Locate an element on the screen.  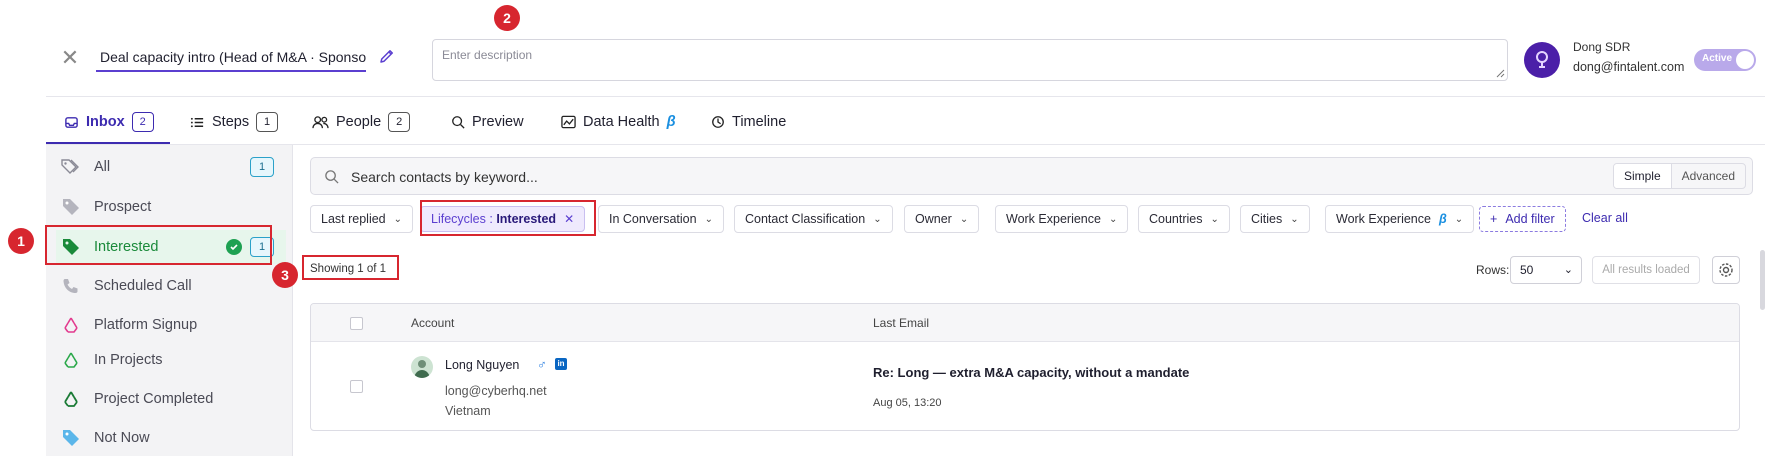
annotation-marker: 1 is located at coordinates (21, 241).